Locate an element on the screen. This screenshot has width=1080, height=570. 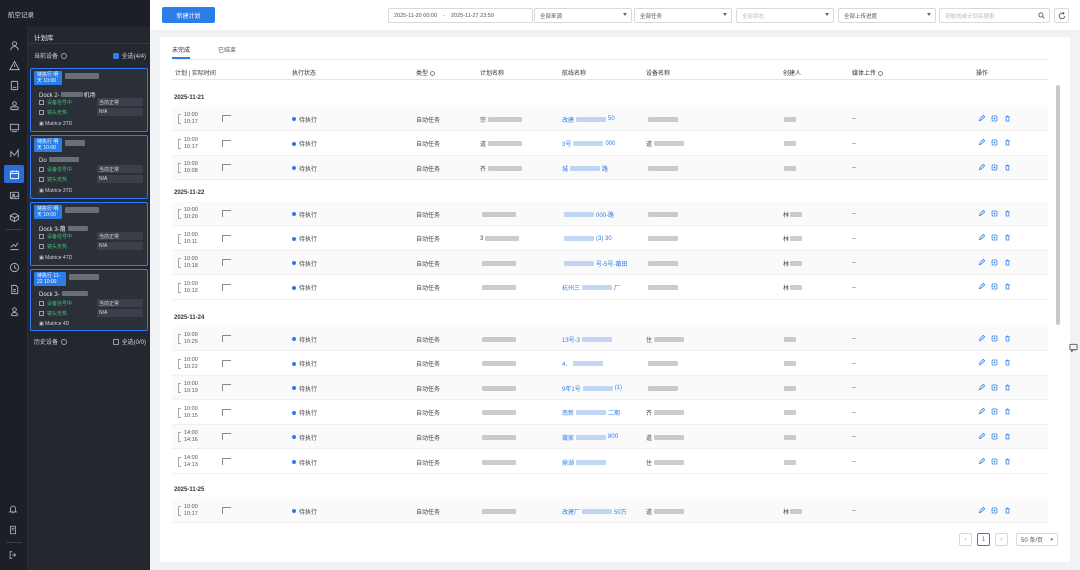
table-row: 14:00 14:13 待执行 自动任务 鼎湖 住 -- is located at coordinates (610, 462).